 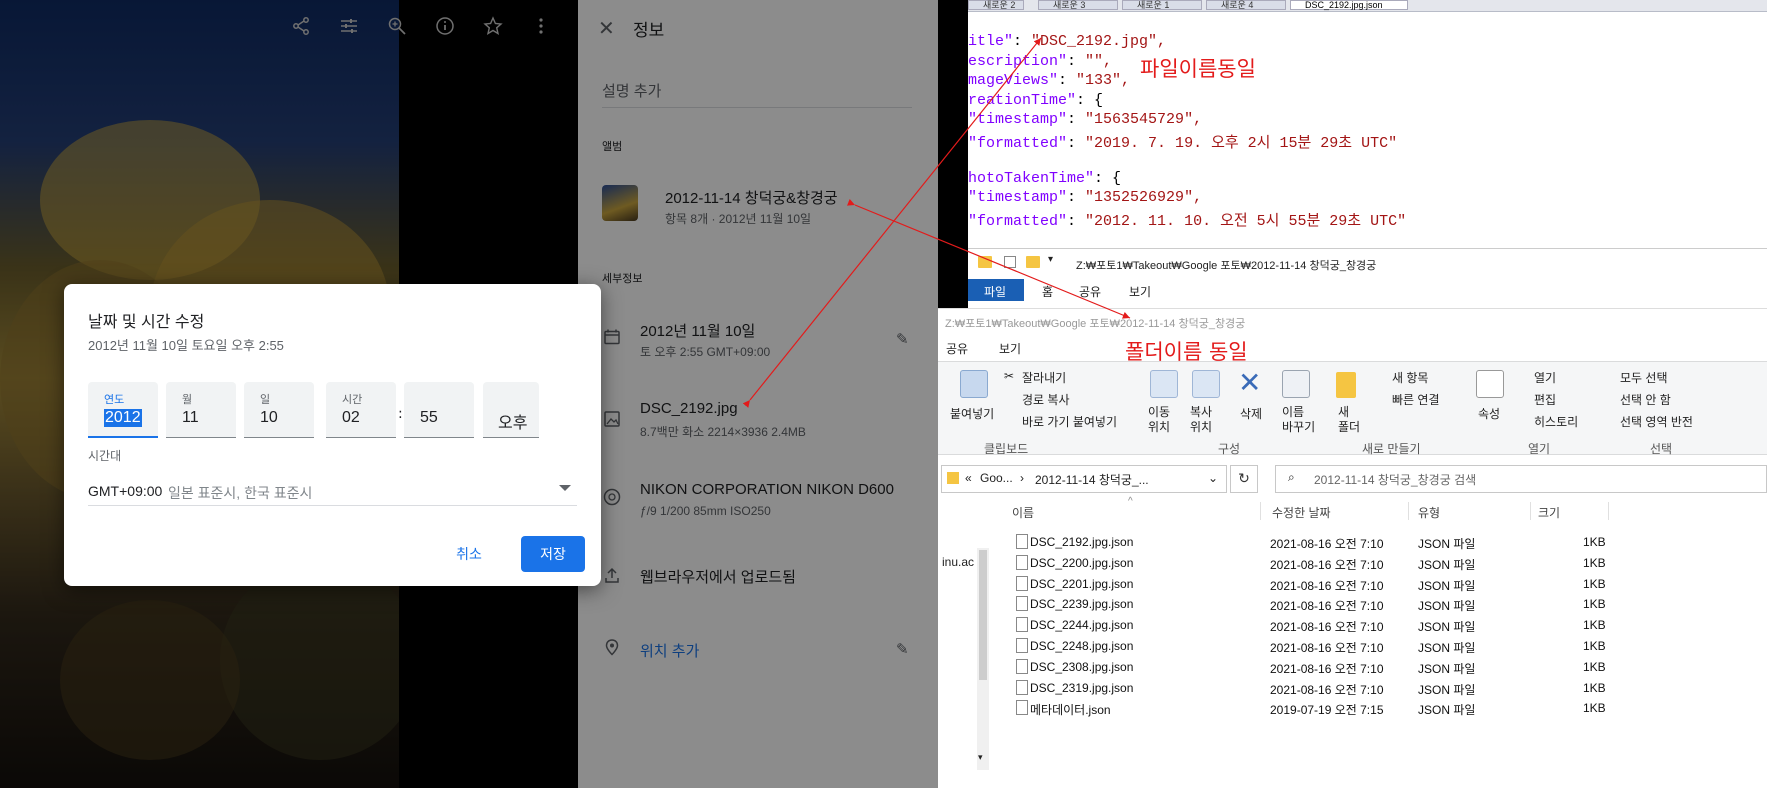 What do you see at coordinates (988, 258) in the screenshot?
I see `arrow-foldername` at bounding box center [988, 258].